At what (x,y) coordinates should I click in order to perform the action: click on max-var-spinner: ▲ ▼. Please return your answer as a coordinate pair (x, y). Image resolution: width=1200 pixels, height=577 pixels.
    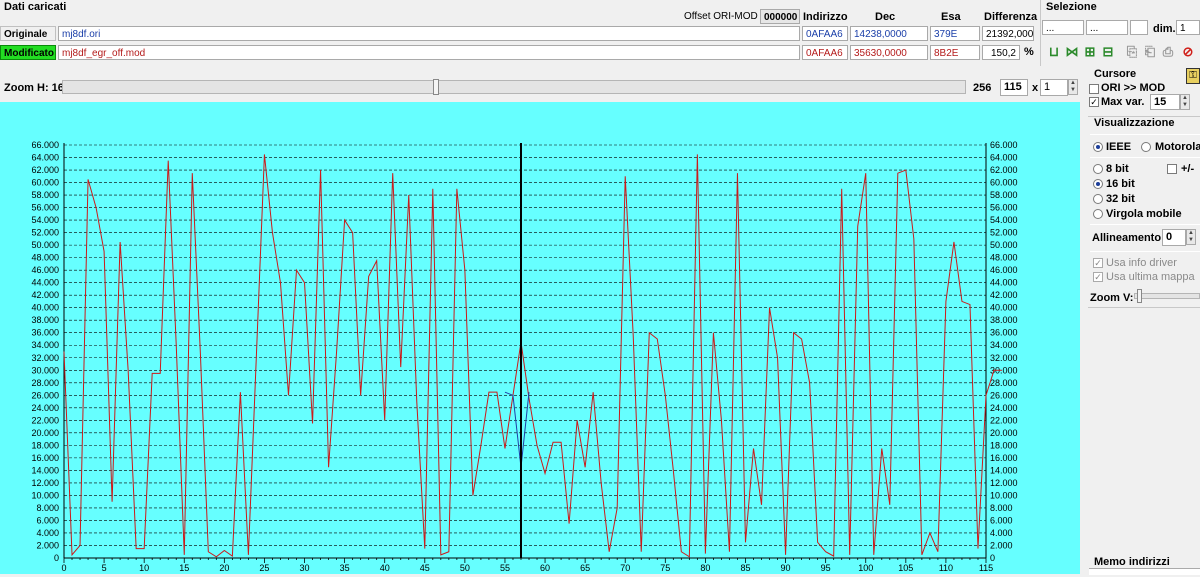
    Looking at the image, I should click on (1185, 102).